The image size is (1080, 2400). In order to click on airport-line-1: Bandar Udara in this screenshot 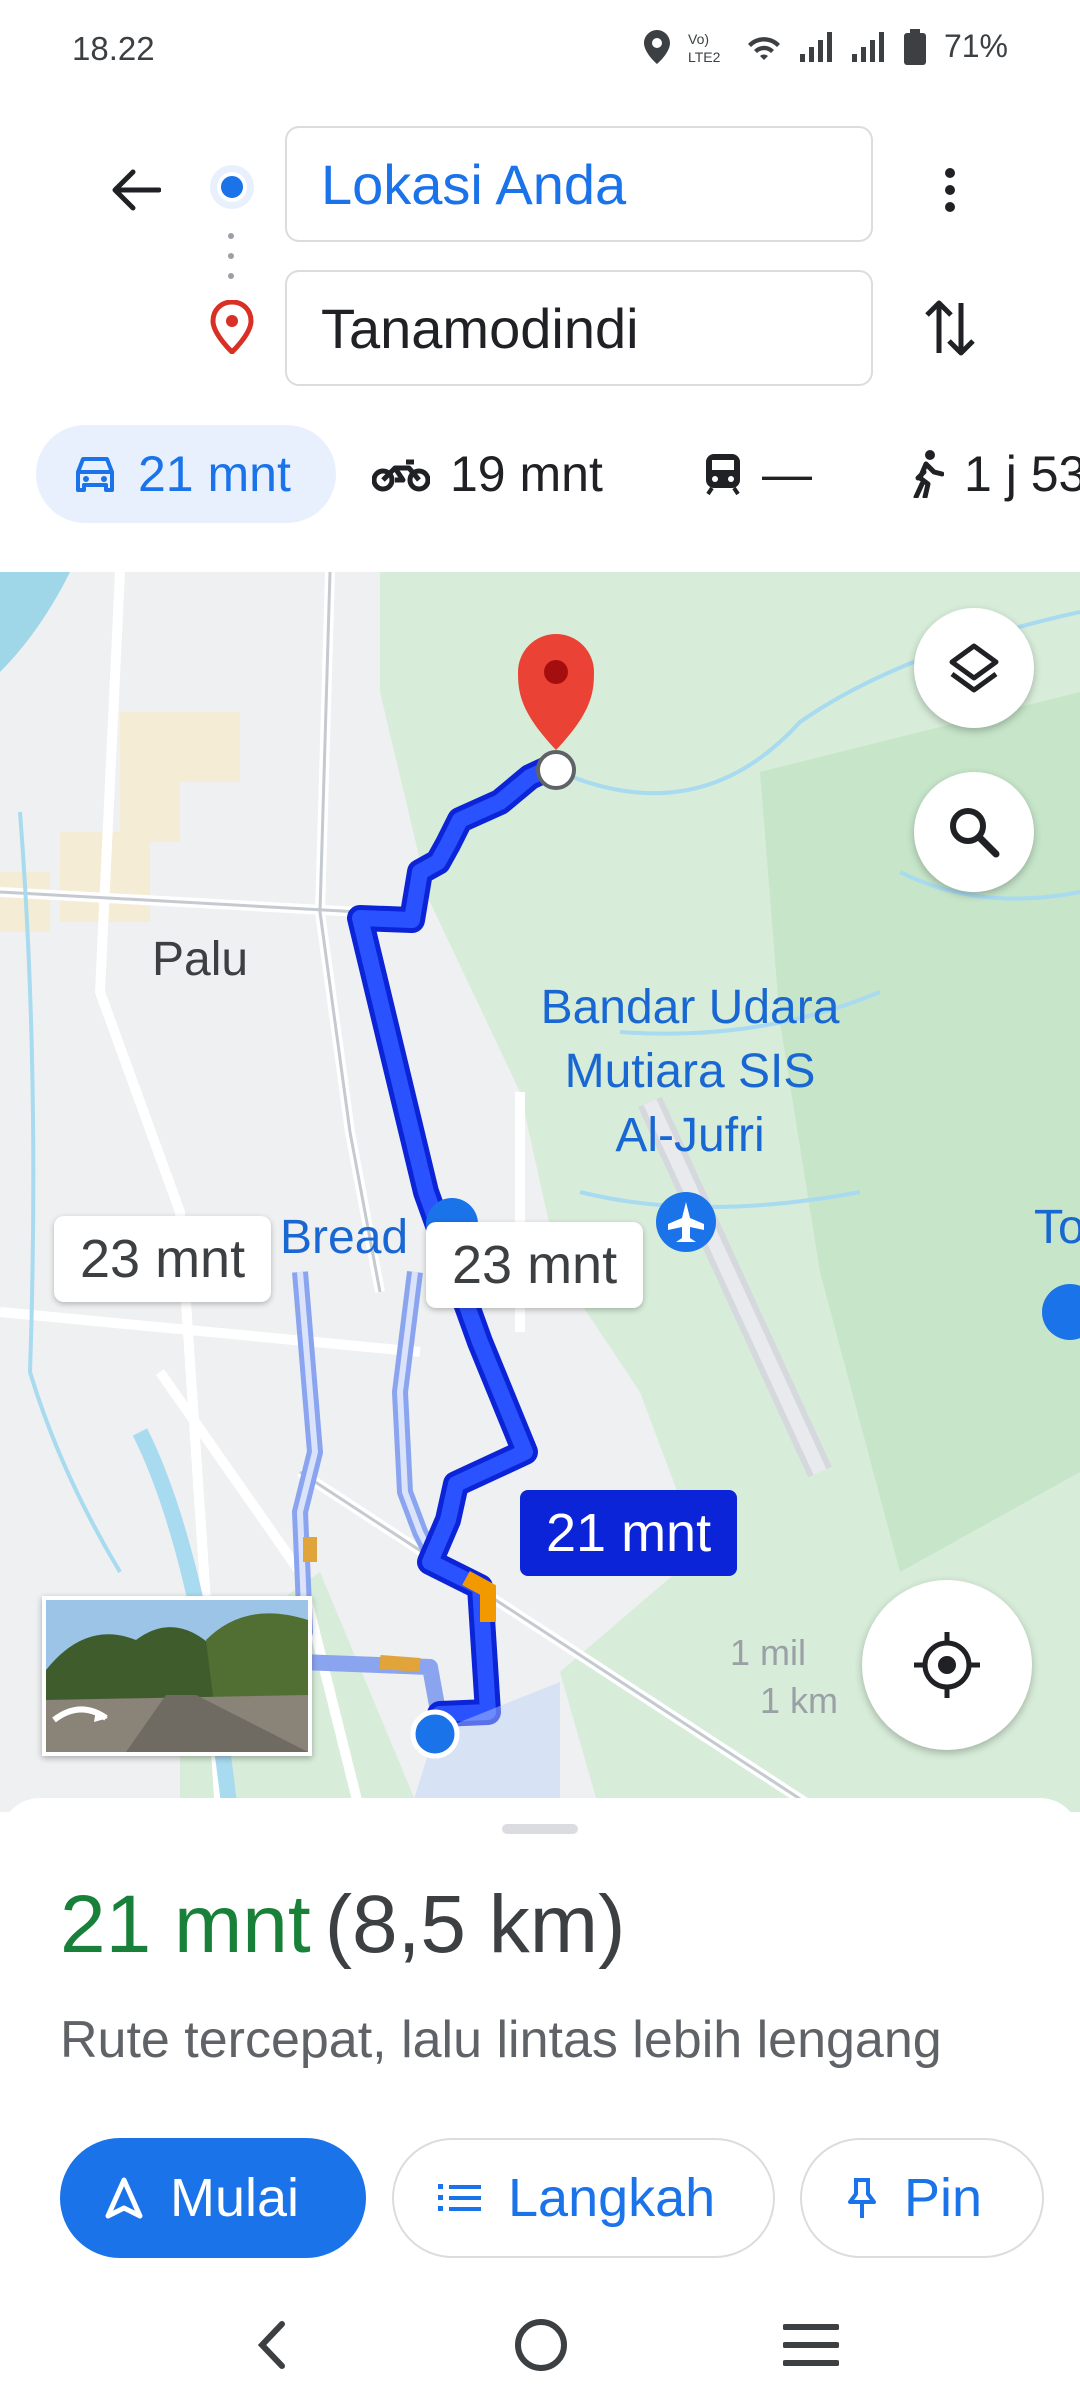, I will do `click(690, 1007)`.